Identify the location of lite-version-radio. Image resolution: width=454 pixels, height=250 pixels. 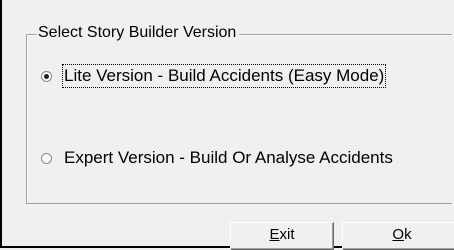
(46, 76).